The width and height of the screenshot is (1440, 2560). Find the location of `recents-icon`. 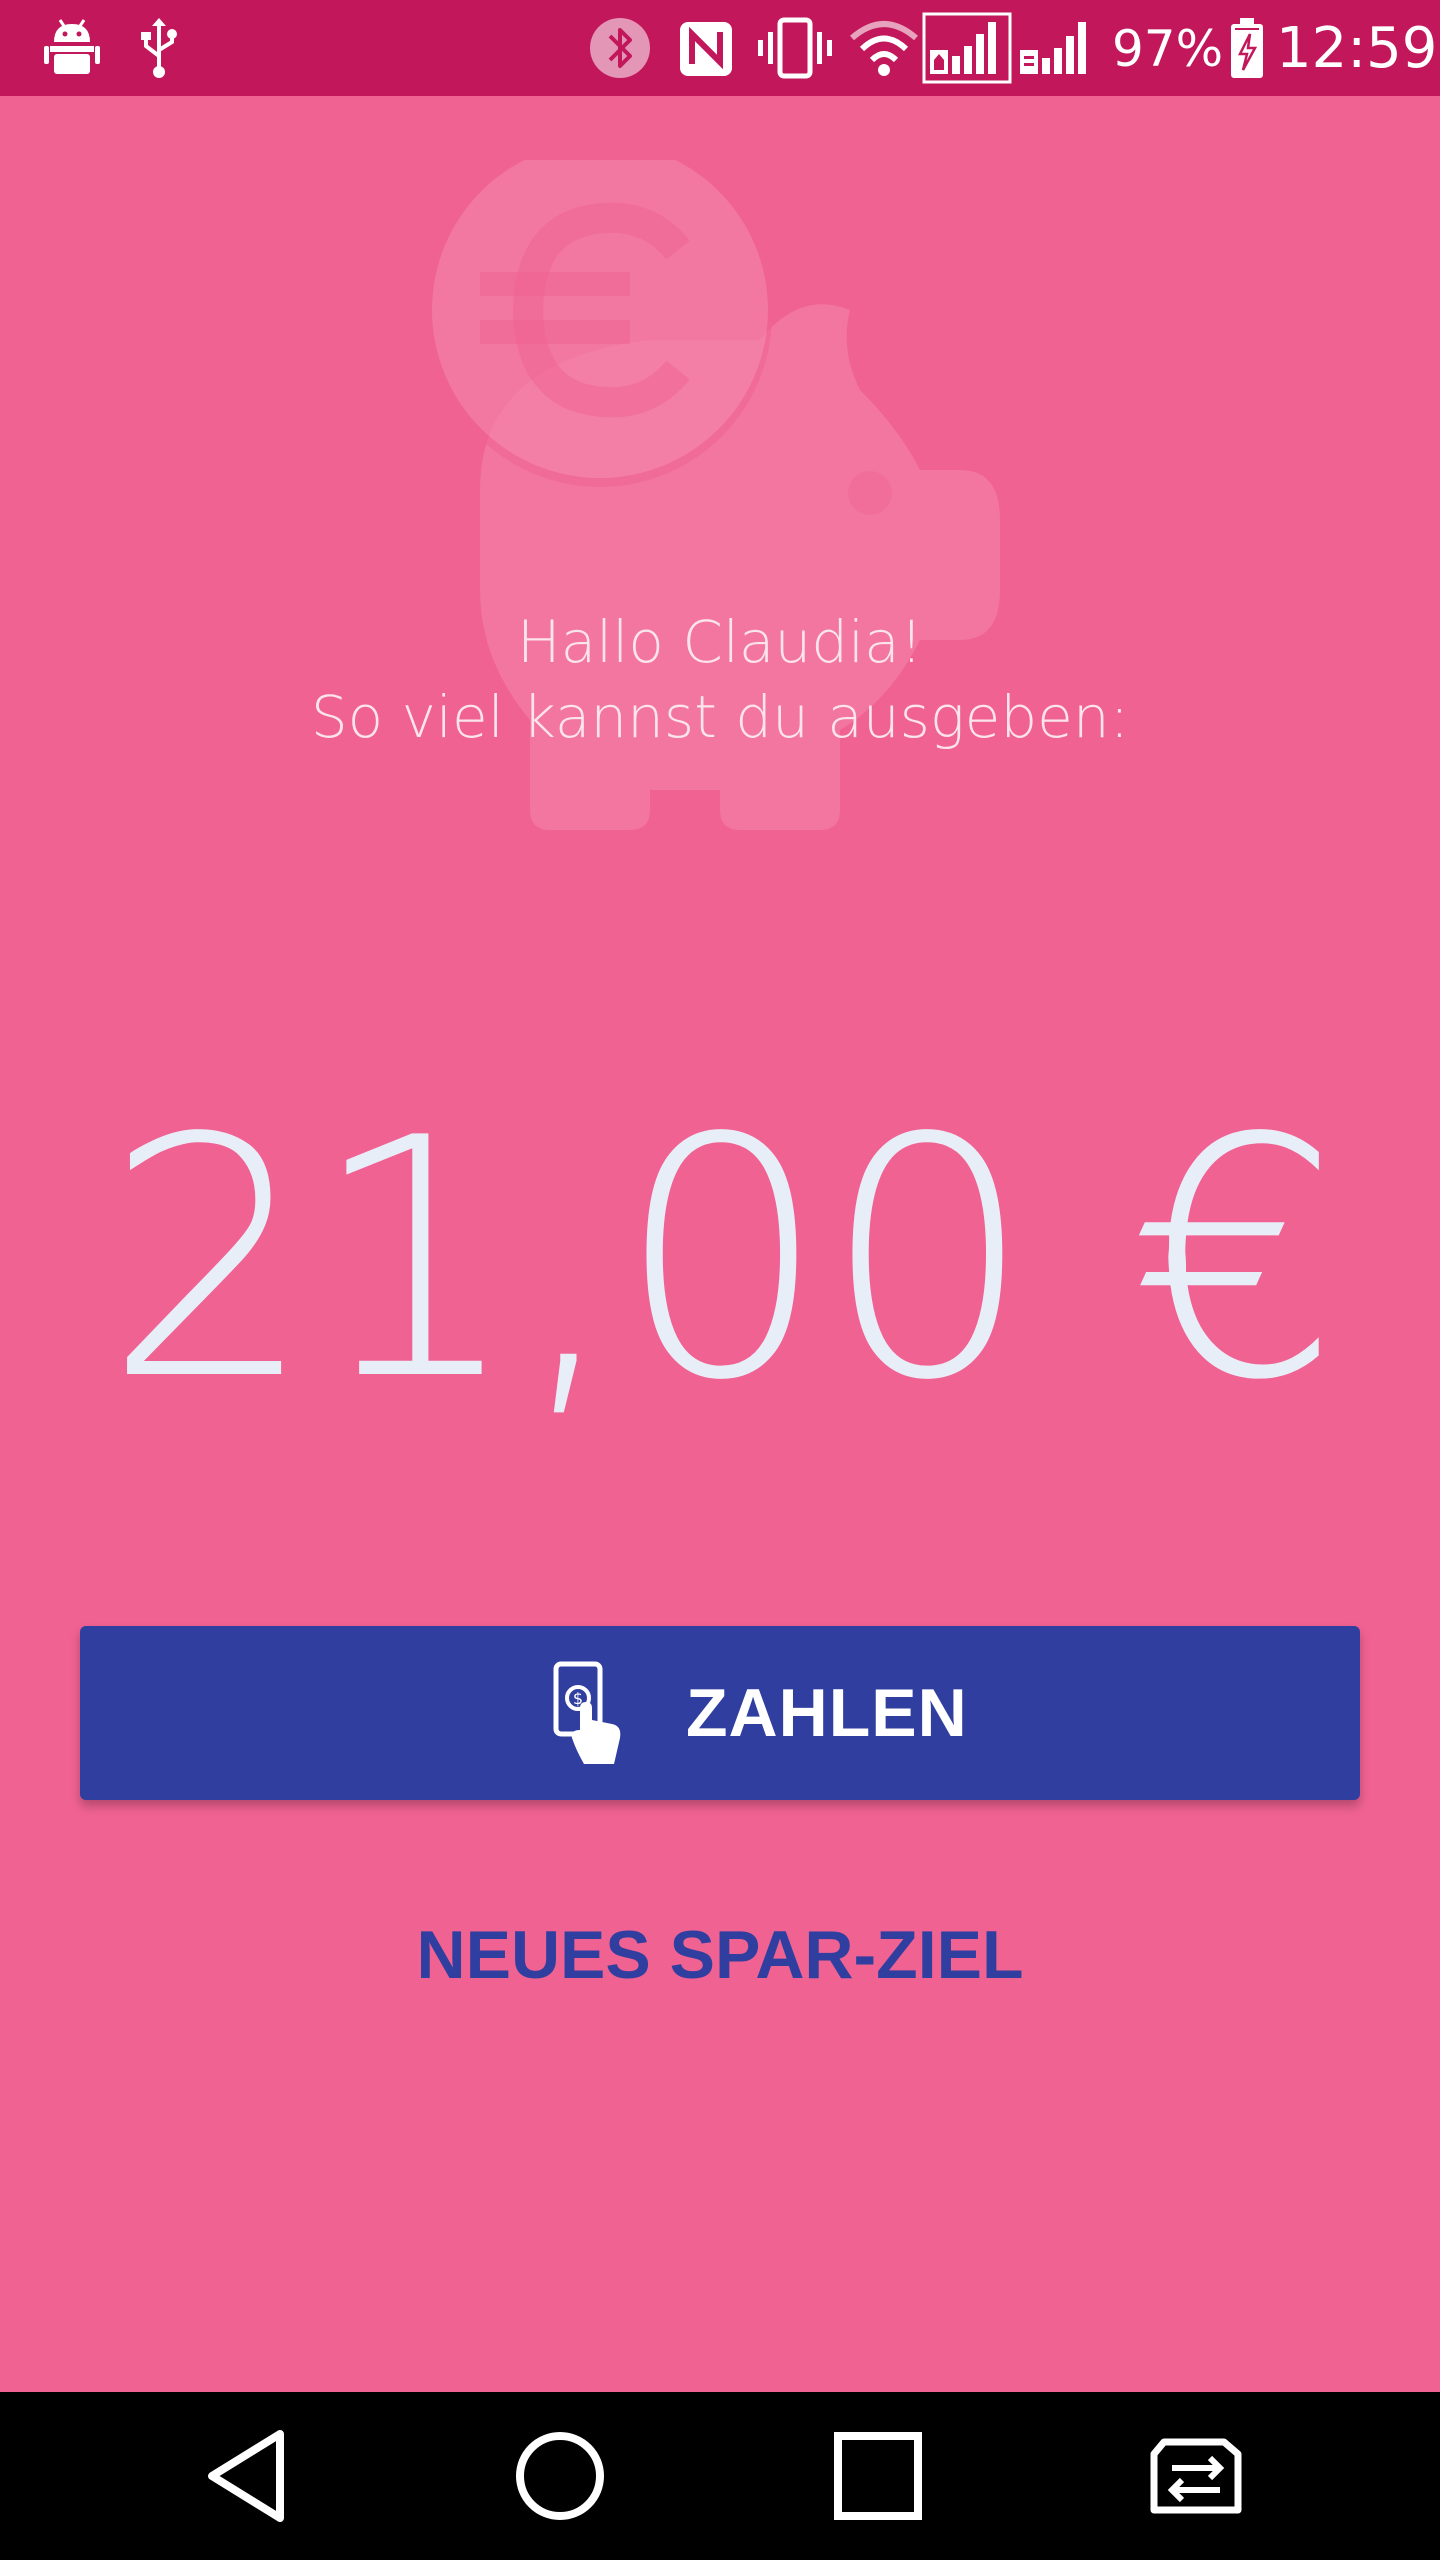

recents-icon is located at coordinates (878, 2476).